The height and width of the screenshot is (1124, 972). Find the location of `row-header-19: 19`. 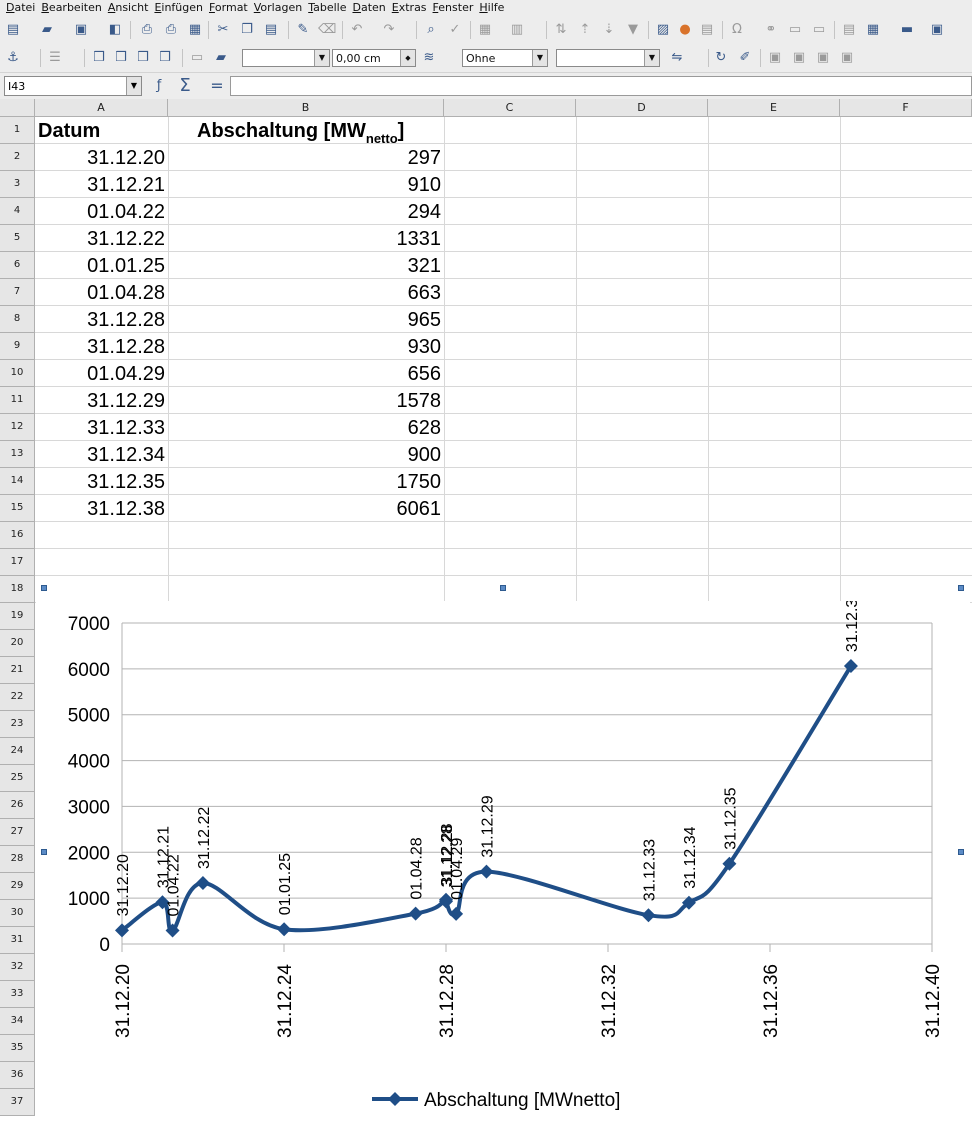

row-header-19: 19 is located at coordinates (17, 616).